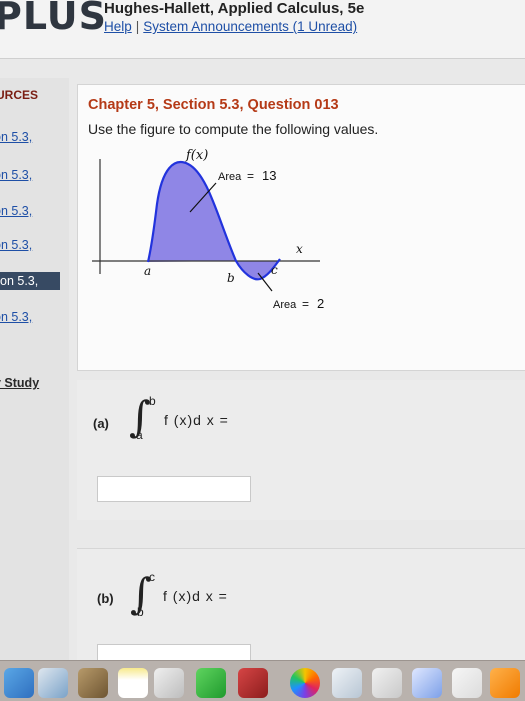 This screenshot has height=701, width=525. Describe the element at coordinates (196, 156) in the screenshot. I see `fx-label: f(x)` at that location.